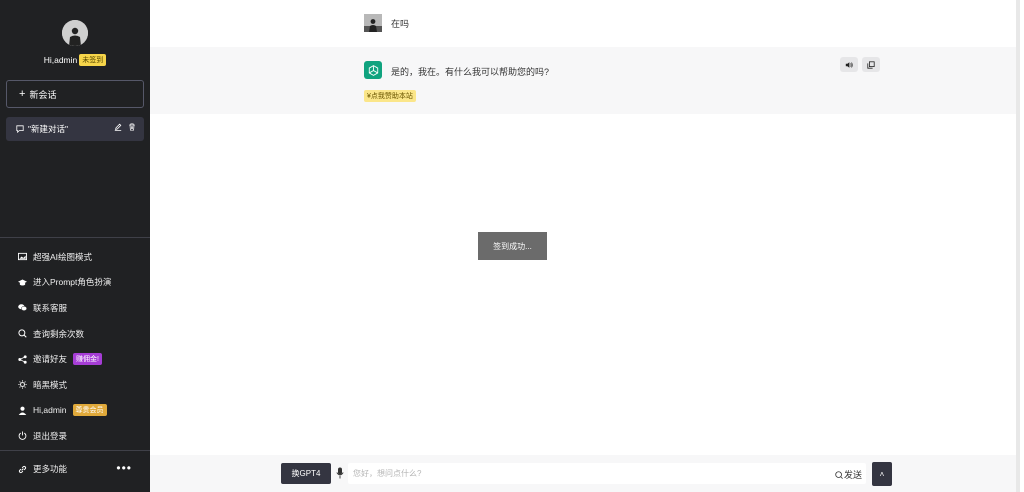 This screenshot has height=492, width=1024. I want to click on microphone-icon, so click(340, 473).